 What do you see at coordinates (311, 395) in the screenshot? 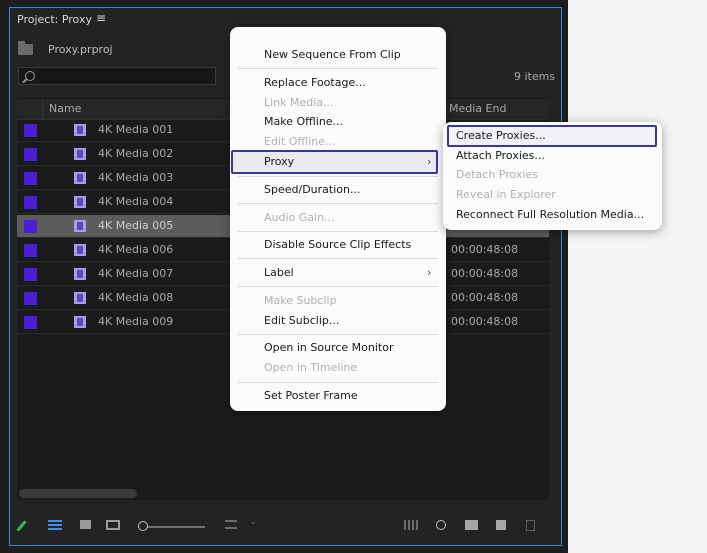
I see `menu-item-set-poster-frame: Set Poster Frame` at bounding box center [311, 395].